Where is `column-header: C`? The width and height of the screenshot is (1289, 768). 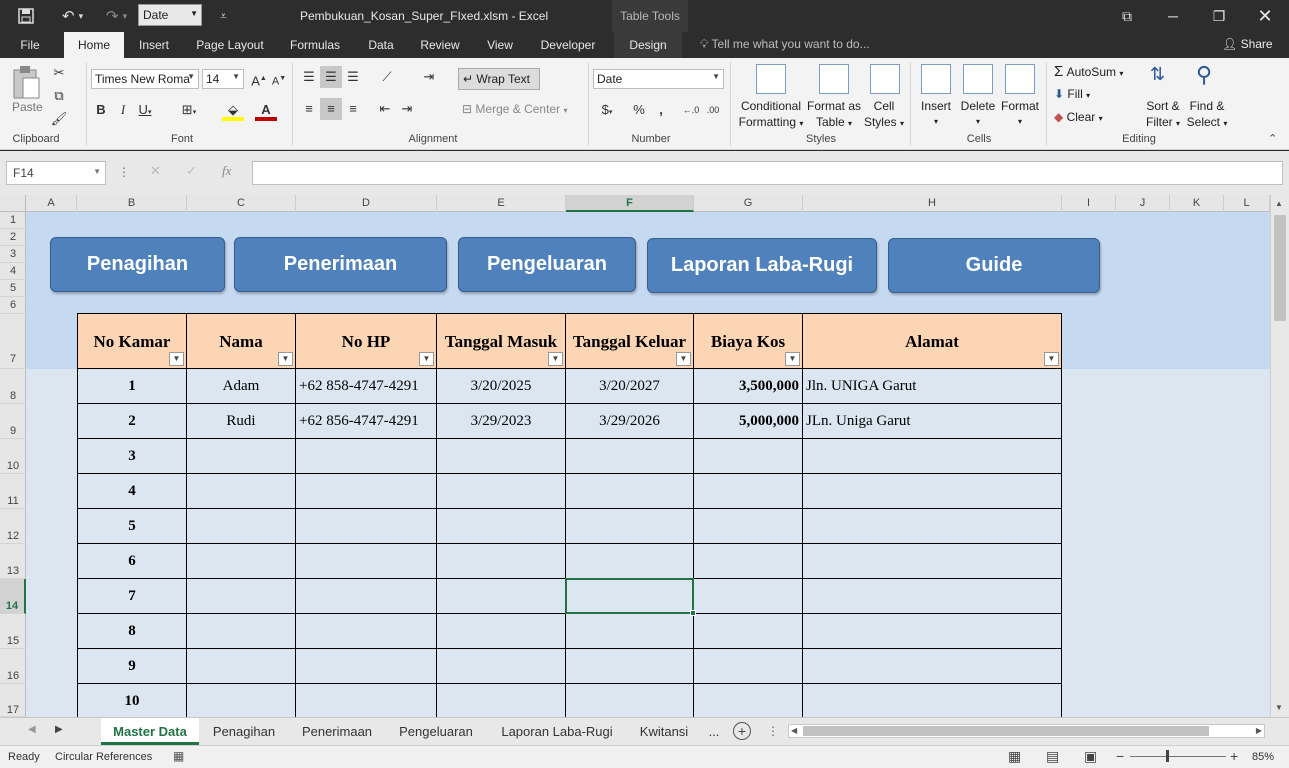
column-header: C is located at coordinates (241, 203).